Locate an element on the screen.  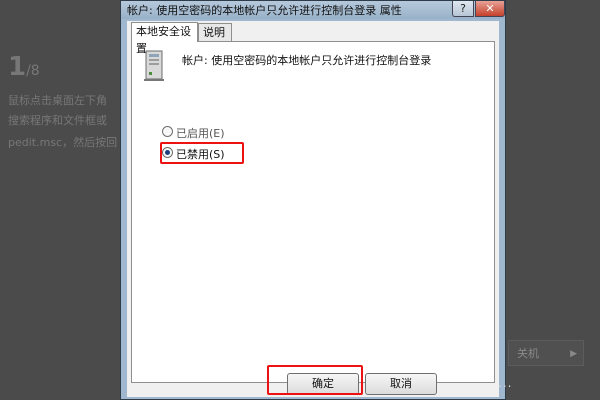
tab-explain: 说明 is located at coordinates (215, 32).